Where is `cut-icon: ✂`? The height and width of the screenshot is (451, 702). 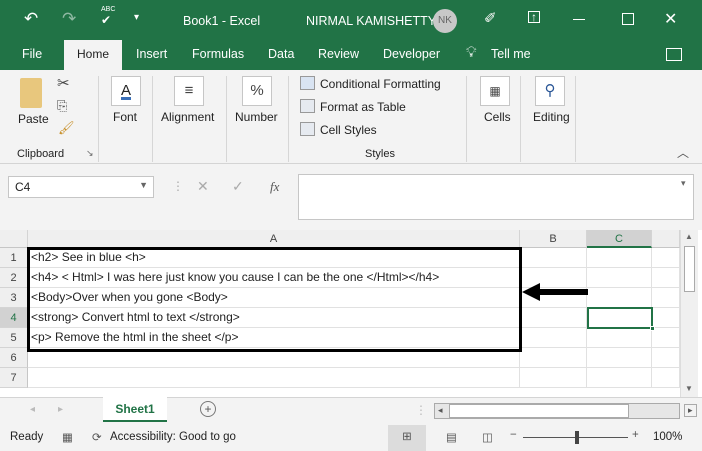
cut-icon: ✂ is located at coordinates (63, 83).